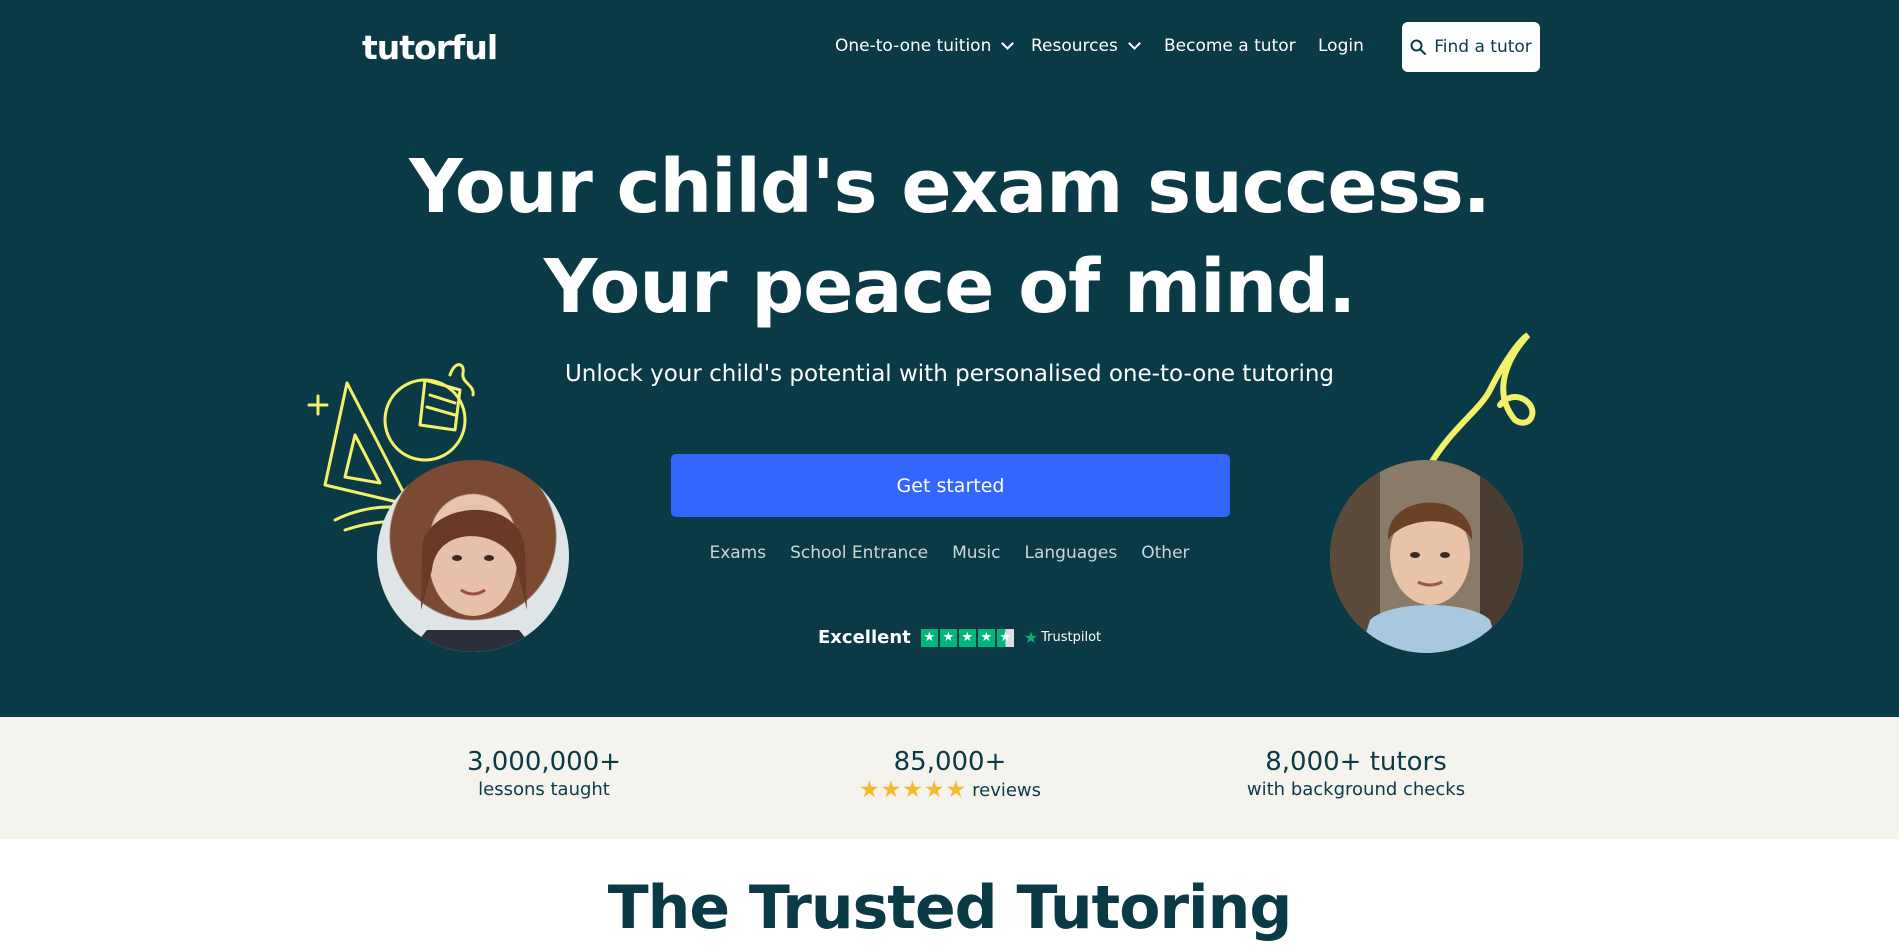  What do you see at coordinates (976, 553) in the screenshot?
I see `category-link-music: Music` at bounding box center [976, 553].